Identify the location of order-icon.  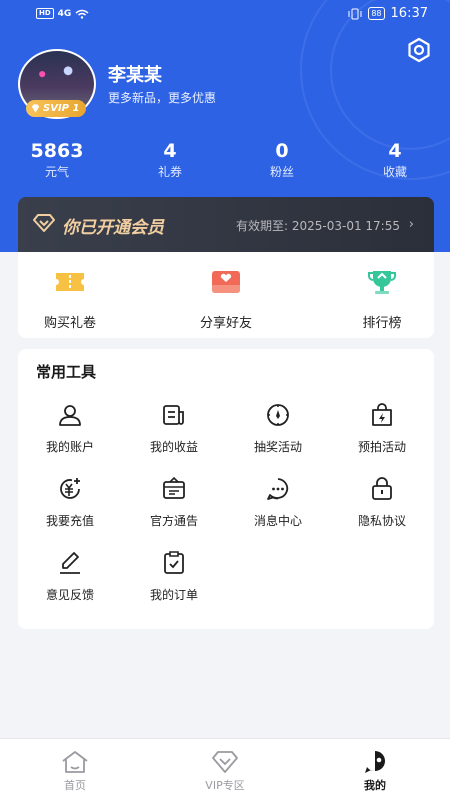
(174, 562).